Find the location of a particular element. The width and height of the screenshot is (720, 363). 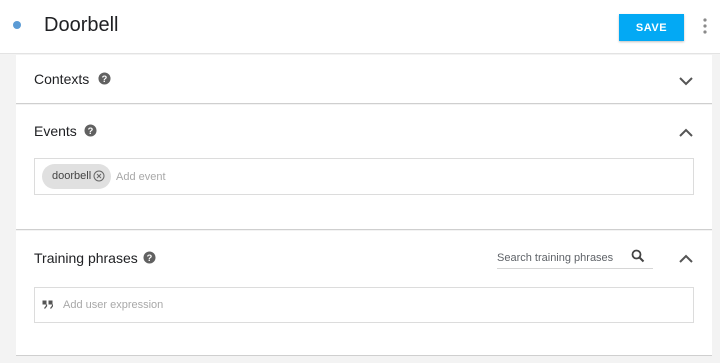

events-input: doorbell Add event is located at coordinates (364, 176).